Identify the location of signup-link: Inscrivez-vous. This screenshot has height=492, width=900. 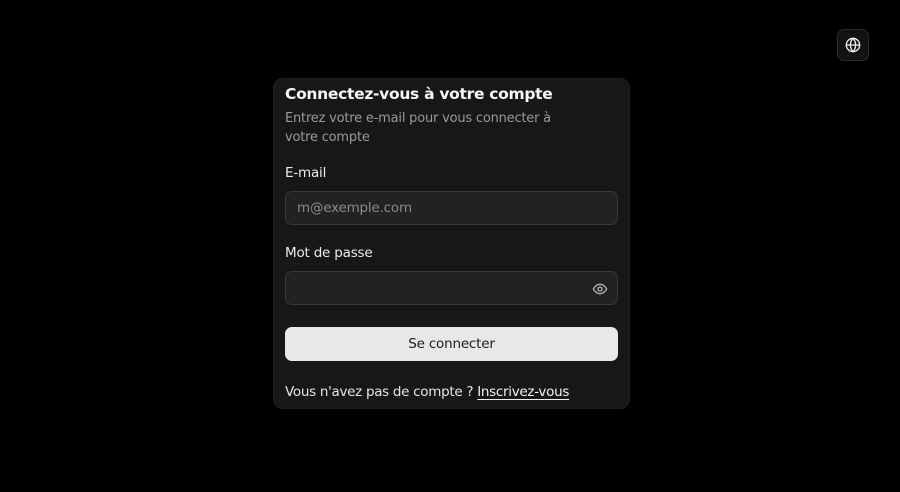
(523, 392).